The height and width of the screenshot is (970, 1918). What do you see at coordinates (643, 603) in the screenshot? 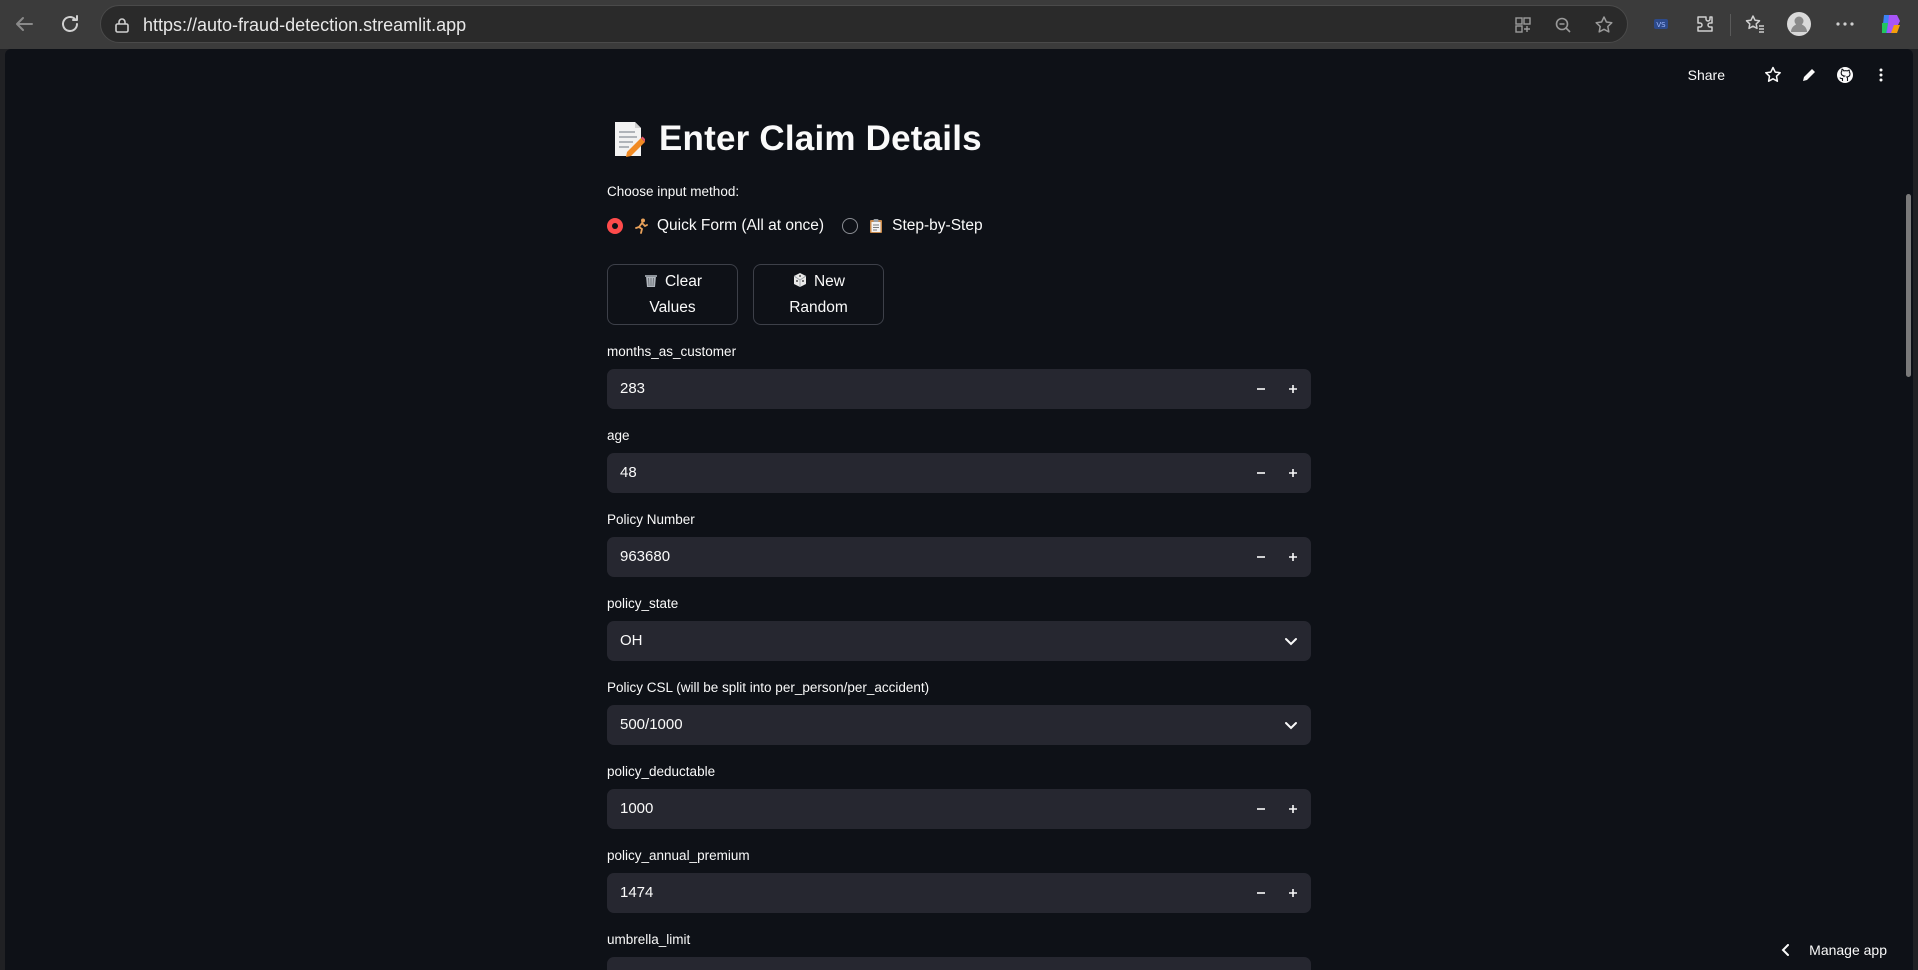
I see `field-label-policy-state: policy_state` at bounding box center [643, 603].